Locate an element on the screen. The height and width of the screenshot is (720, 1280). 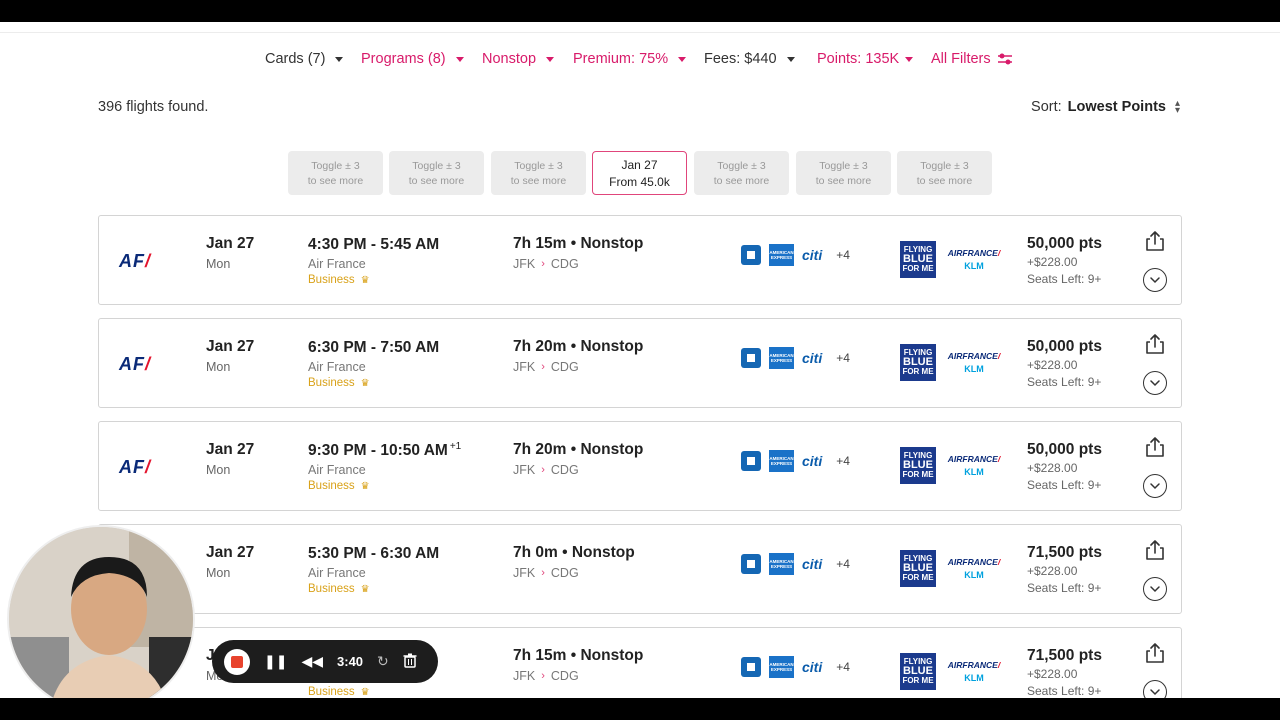
date-chip-selected: Jan 27 From 45.0k is located at coordinates (639, 173).